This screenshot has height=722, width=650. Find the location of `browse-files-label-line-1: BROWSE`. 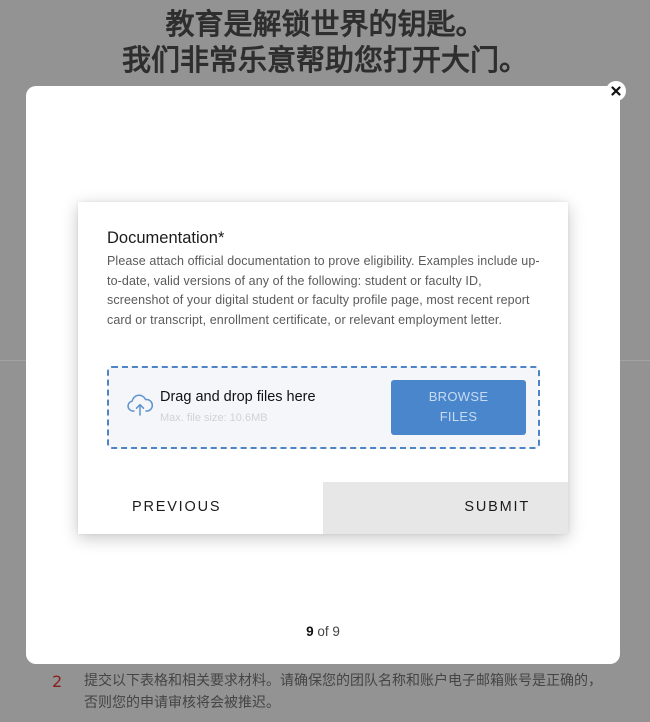

browse-files-label-line-1: BROWSE is located at coordinates (458, 396).